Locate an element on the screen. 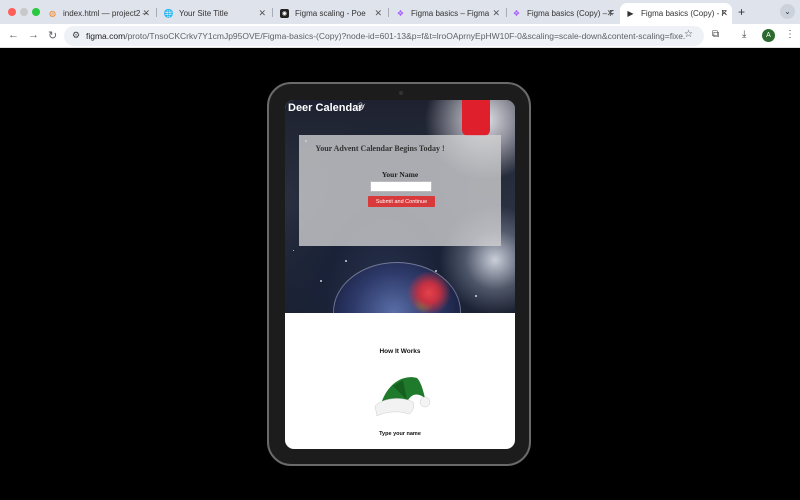 The image size is (800, 500). back-arrow-icon: ← is located at coordinates (13, 35).